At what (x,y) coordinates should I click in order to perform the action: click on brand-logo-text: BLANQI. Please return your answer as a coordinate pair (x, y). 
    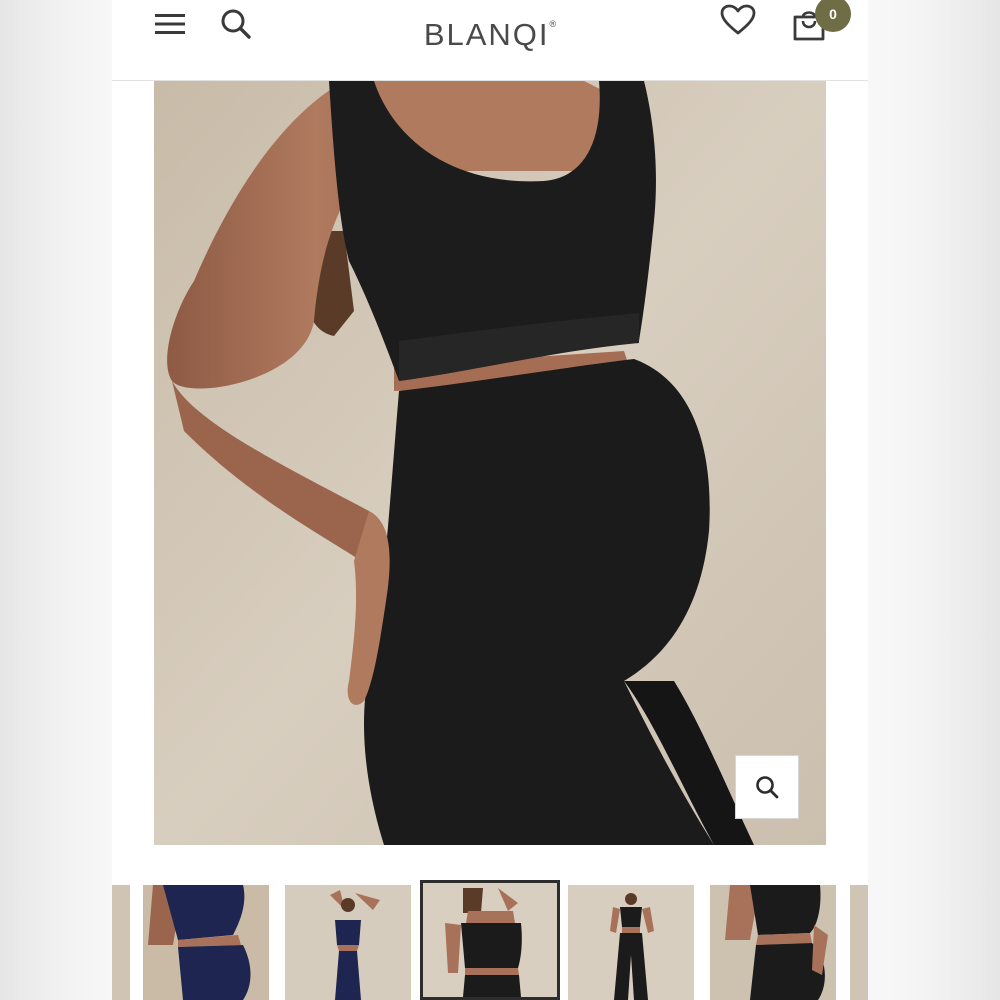
    Looking at the image, I should click on (486, 34).